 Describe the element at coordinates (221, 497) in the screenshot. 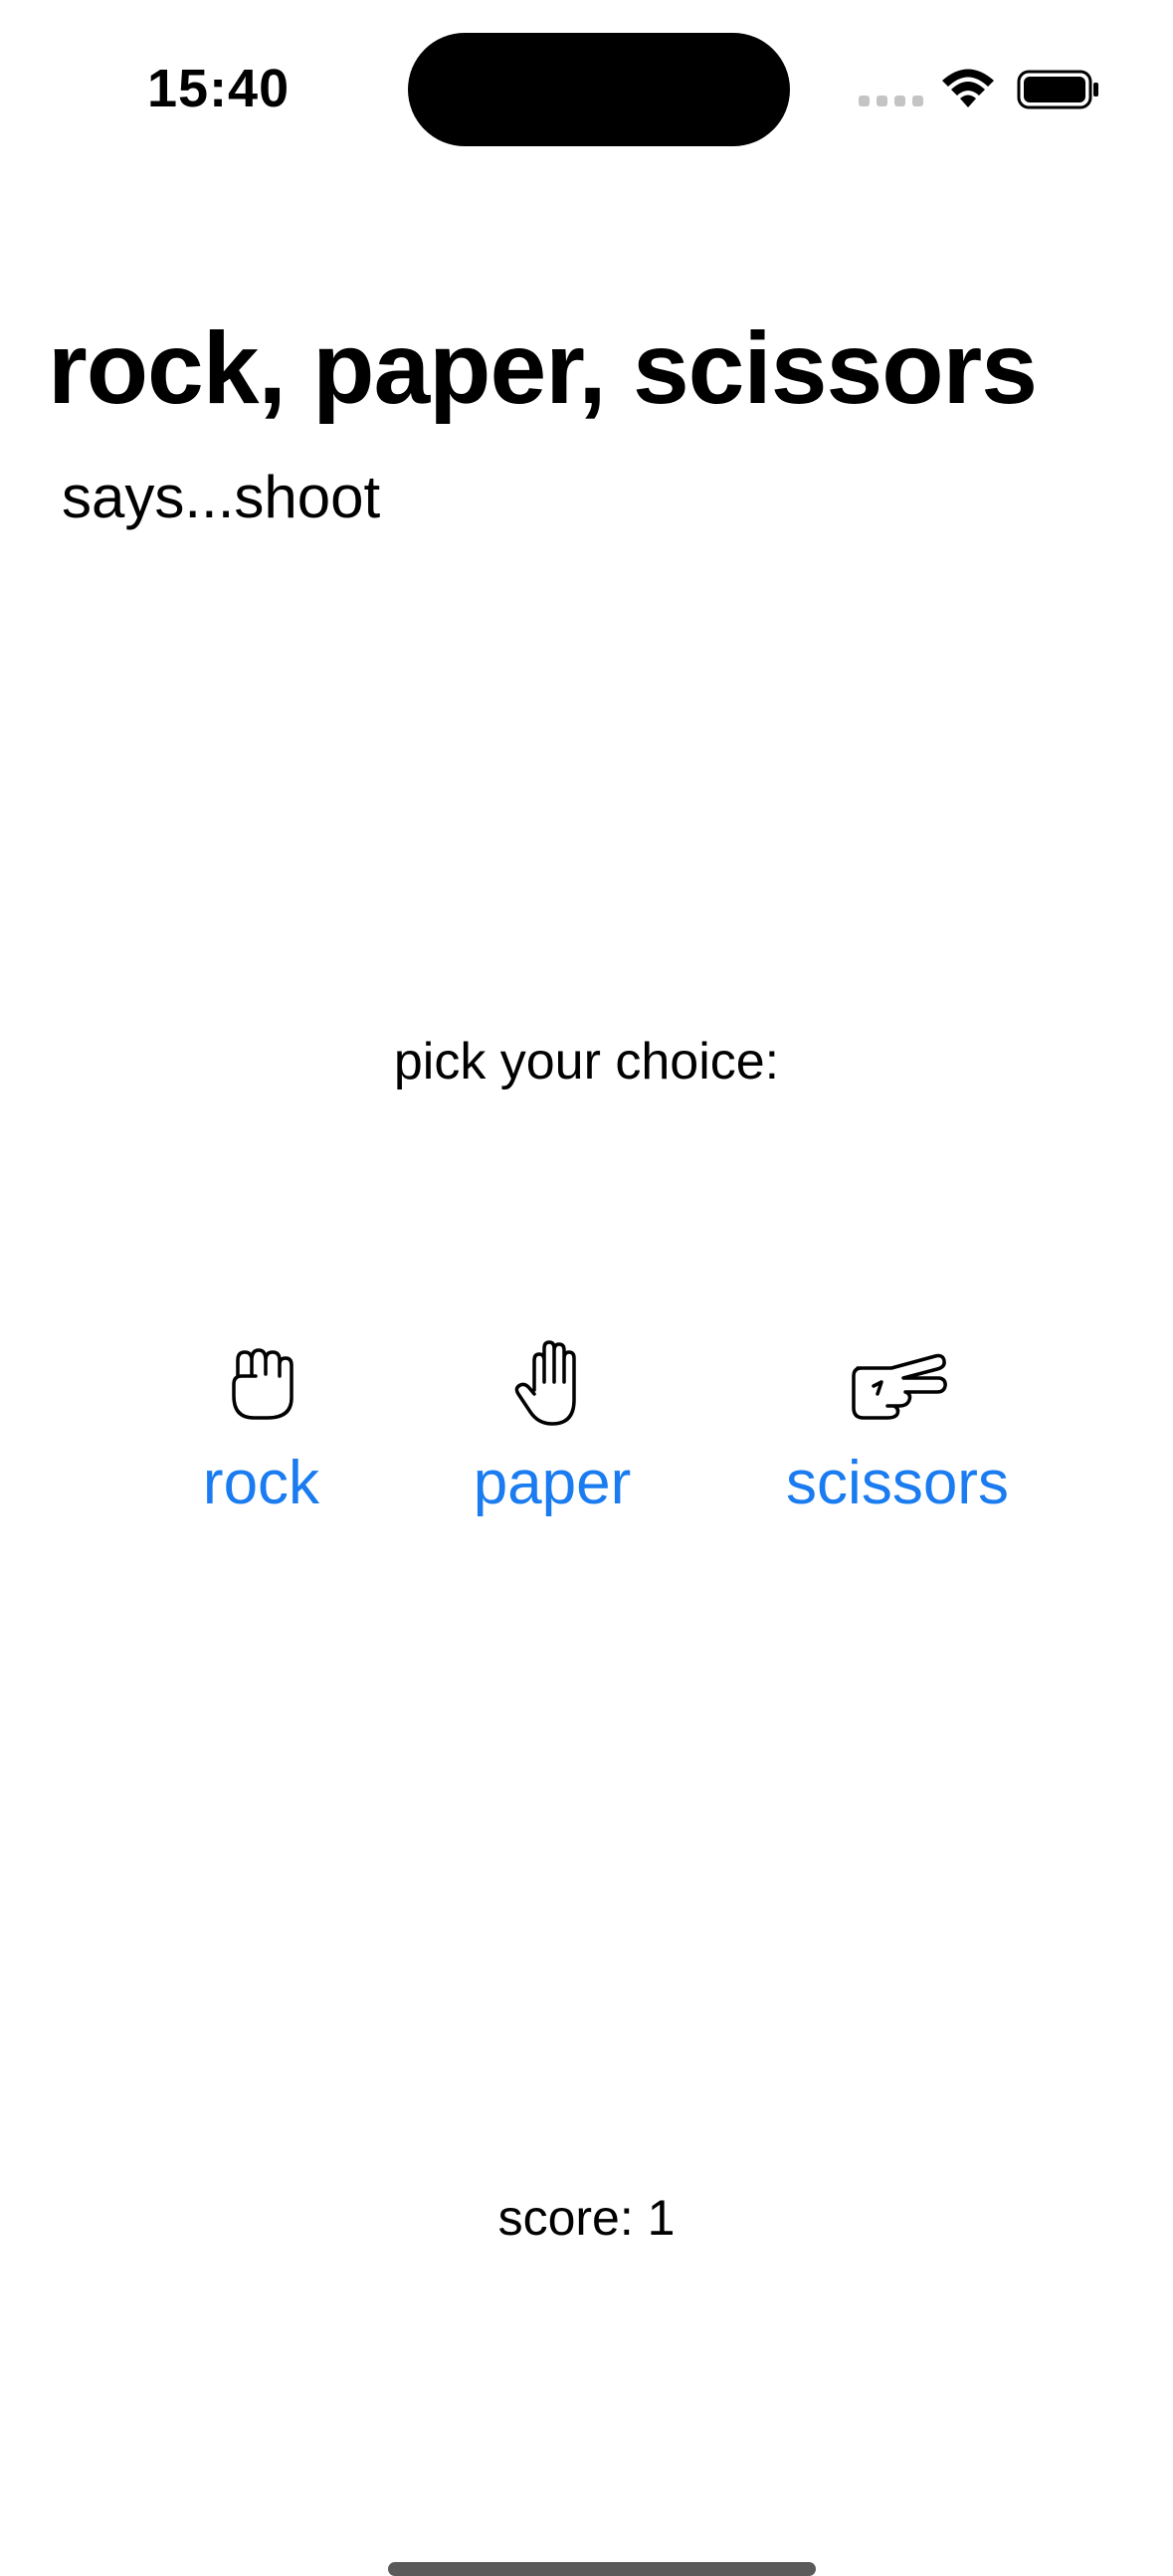

I see `page-subtitle: says...shoot` at that location.